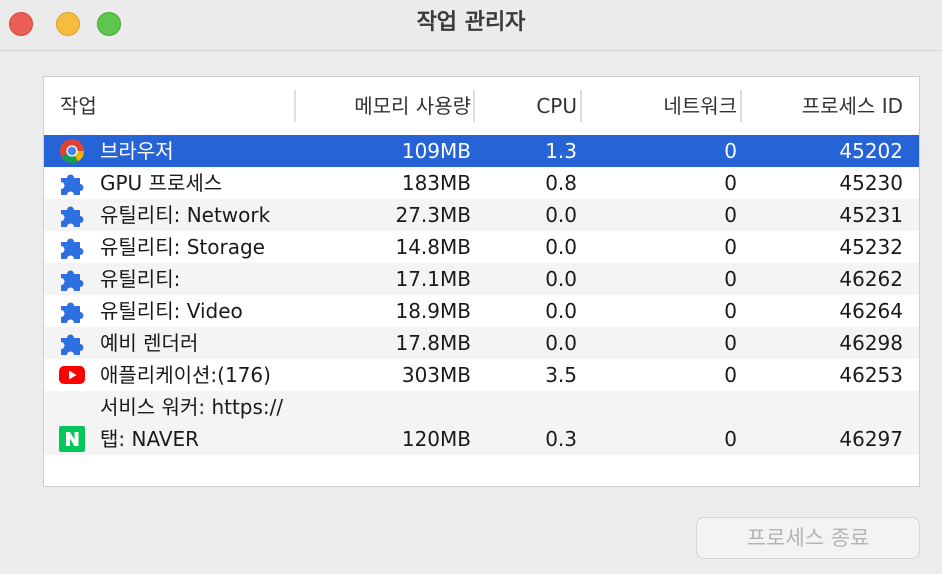 The height and width of the screenshot is (574, 942). Describe the element at coordinates (433, 247) in the screenshot. I see `memory-value: 14.8MB` at that location.